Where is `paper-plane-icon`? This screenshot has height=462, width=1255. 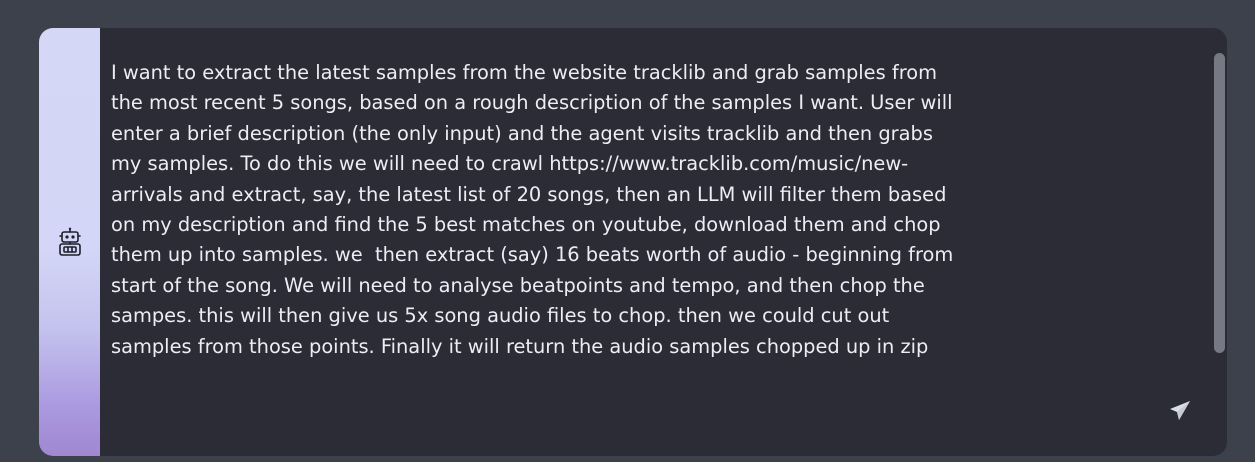
paper-plane-icon is located at coordinates (1180, 410).